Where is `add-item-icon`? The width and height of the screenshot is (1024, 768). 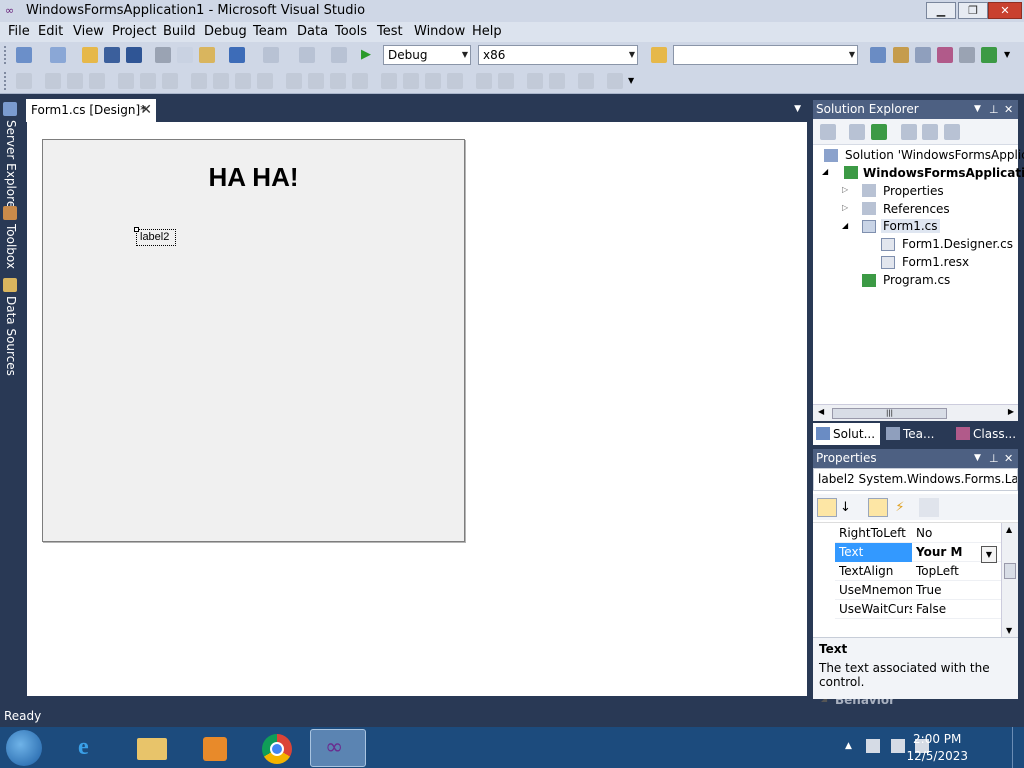 add-item-icon is located at coordinates (58, 55).